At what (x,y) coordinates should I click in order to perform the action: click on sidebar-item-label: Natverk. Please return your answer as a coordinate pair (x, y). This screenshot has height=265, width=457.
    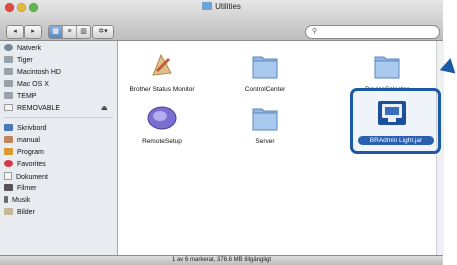
    Looking at the image, I should click on (29, 48).